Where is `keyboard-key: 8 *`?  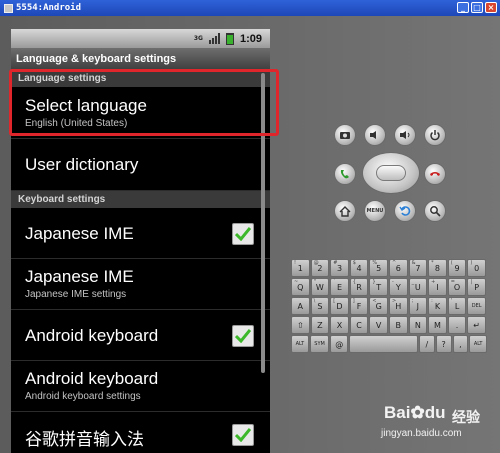 keyboard-key: 8 * is located at coordinates (437, 268).